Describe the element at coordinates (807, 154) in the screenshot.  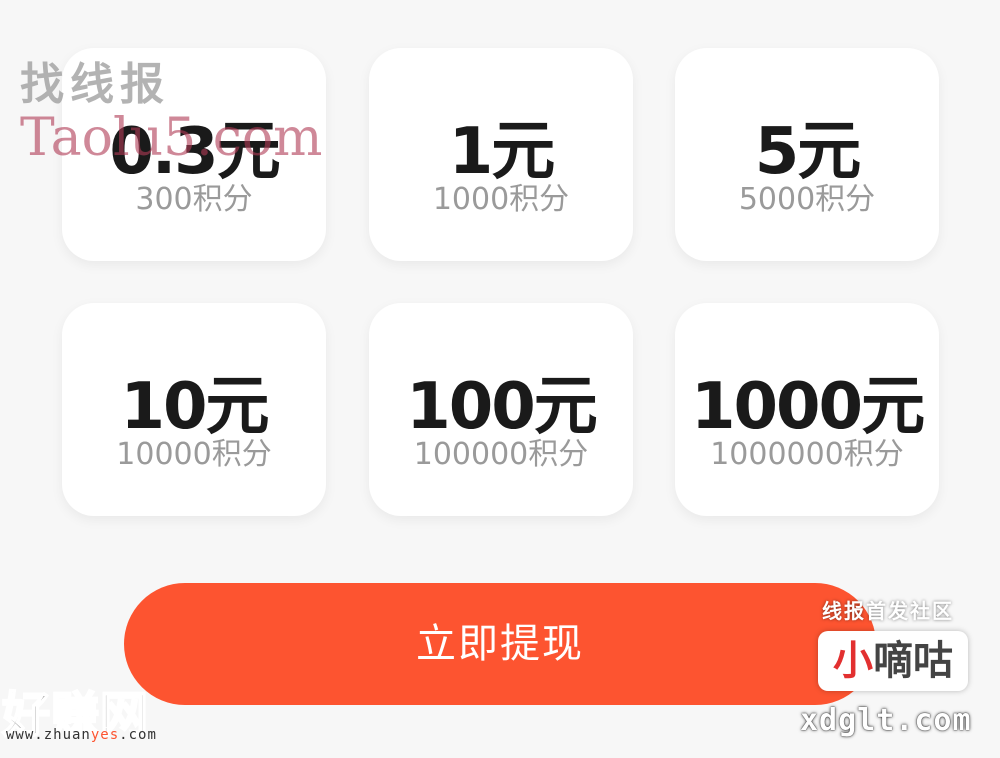
I see `amount-option-card: 5元 5000积分` at that location.